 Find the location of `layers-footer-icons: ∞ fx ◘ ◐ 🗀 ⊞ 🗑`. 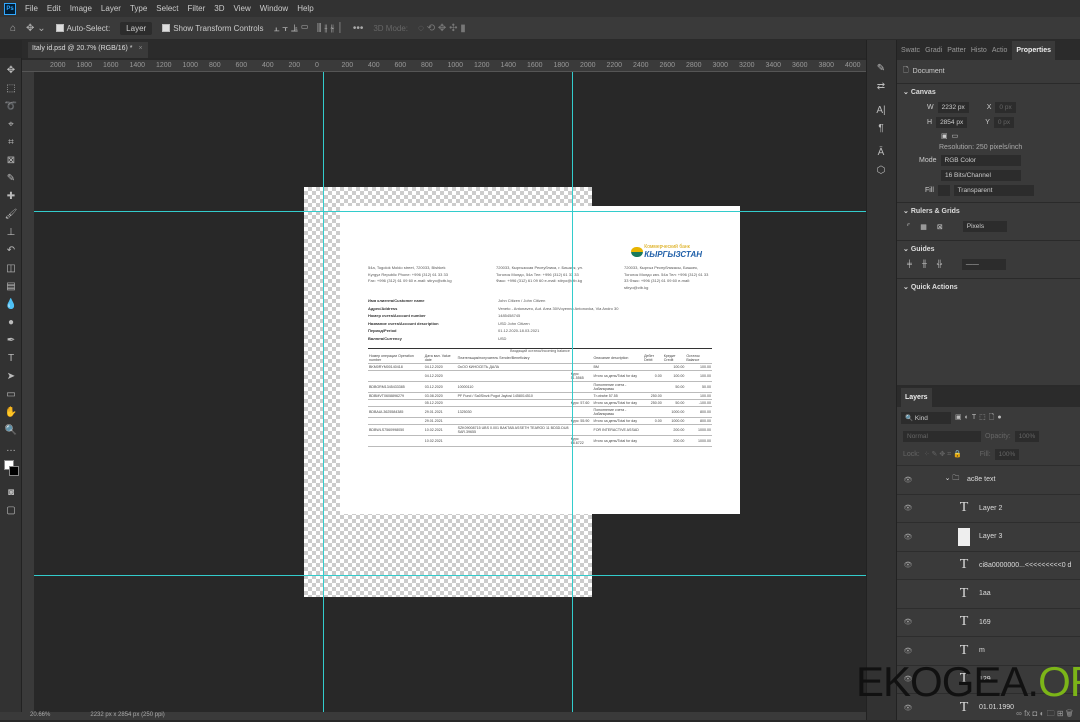

layers-footer-icons: ∞ fx ◘ ◐ 🗀 ⊞ 🗑 is located at coordinates (988, 714).